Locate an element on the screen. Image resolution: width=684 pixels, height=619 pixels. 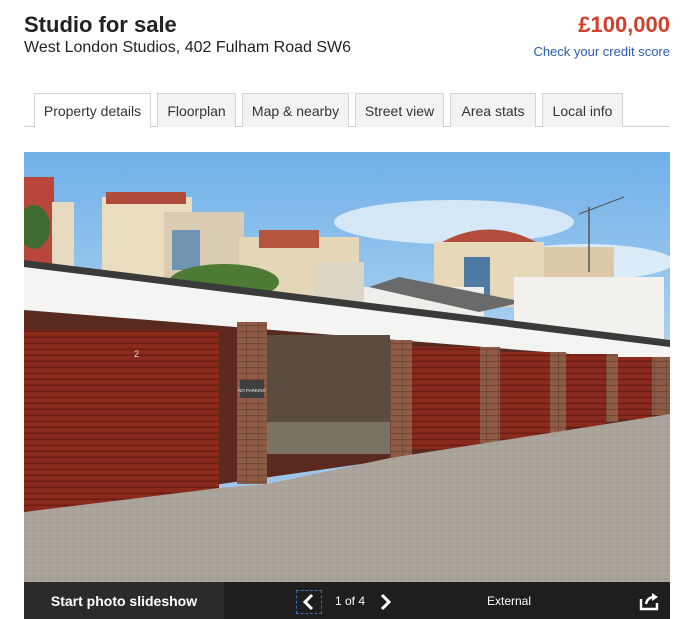
listing-address: West London Studios, 402 Fulham Road SW6 is located at coordinates (187, 47).